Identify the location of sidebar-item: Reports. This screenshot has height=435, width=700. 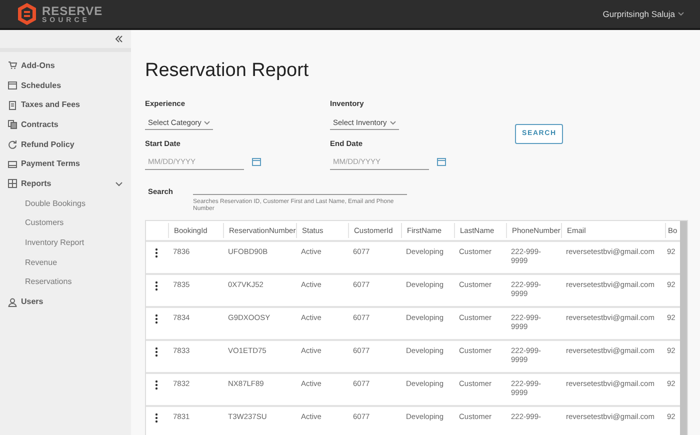
(68, 184).